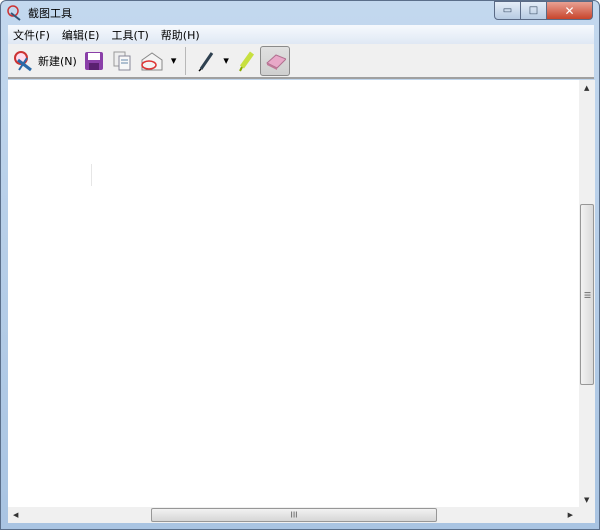 Image resolution: width=600 pixels, height=530 pixels. I want to click on vertical-scrollbar: ▲ III ▼, so click(587, 293).